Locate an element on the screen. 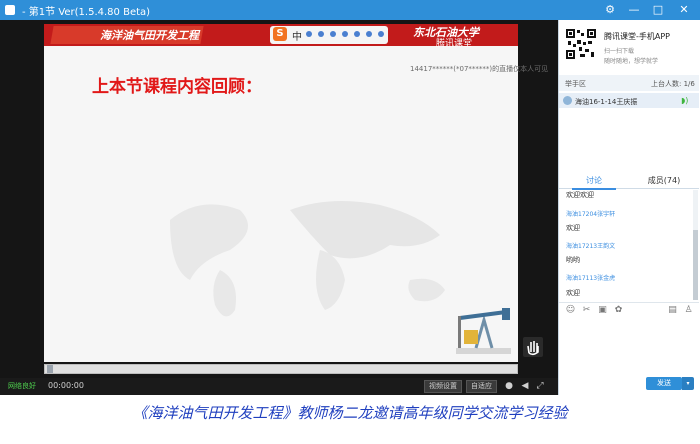 The height and width of the screenshot is (444, 700). tab-discussion: 讨论 is located at coordinates (594, 182).